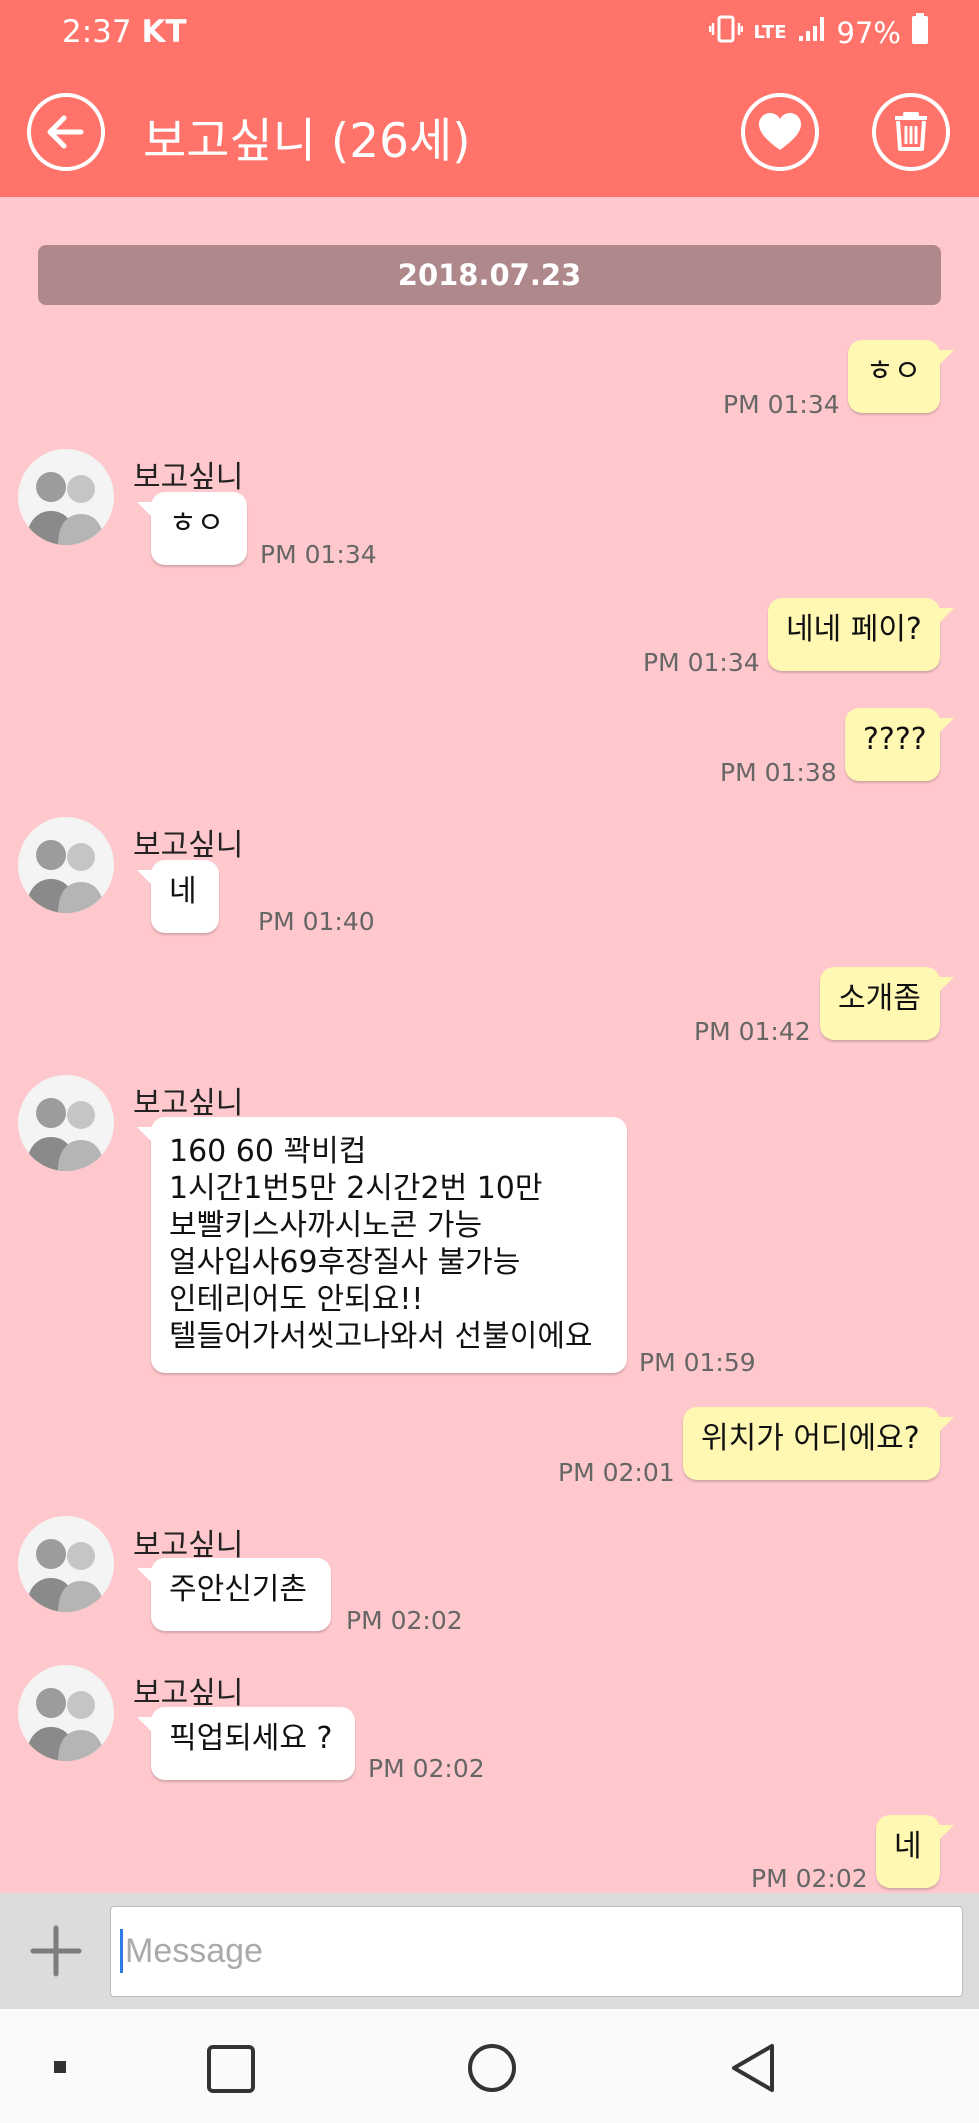 Image resolution: width=979 pixels, height=2123 pixels. What do you see at coordinates (489, 33) in the screenshot?
I see `status-bar: 2:37 KT LTE 97%` at bounding box center [489, 33].